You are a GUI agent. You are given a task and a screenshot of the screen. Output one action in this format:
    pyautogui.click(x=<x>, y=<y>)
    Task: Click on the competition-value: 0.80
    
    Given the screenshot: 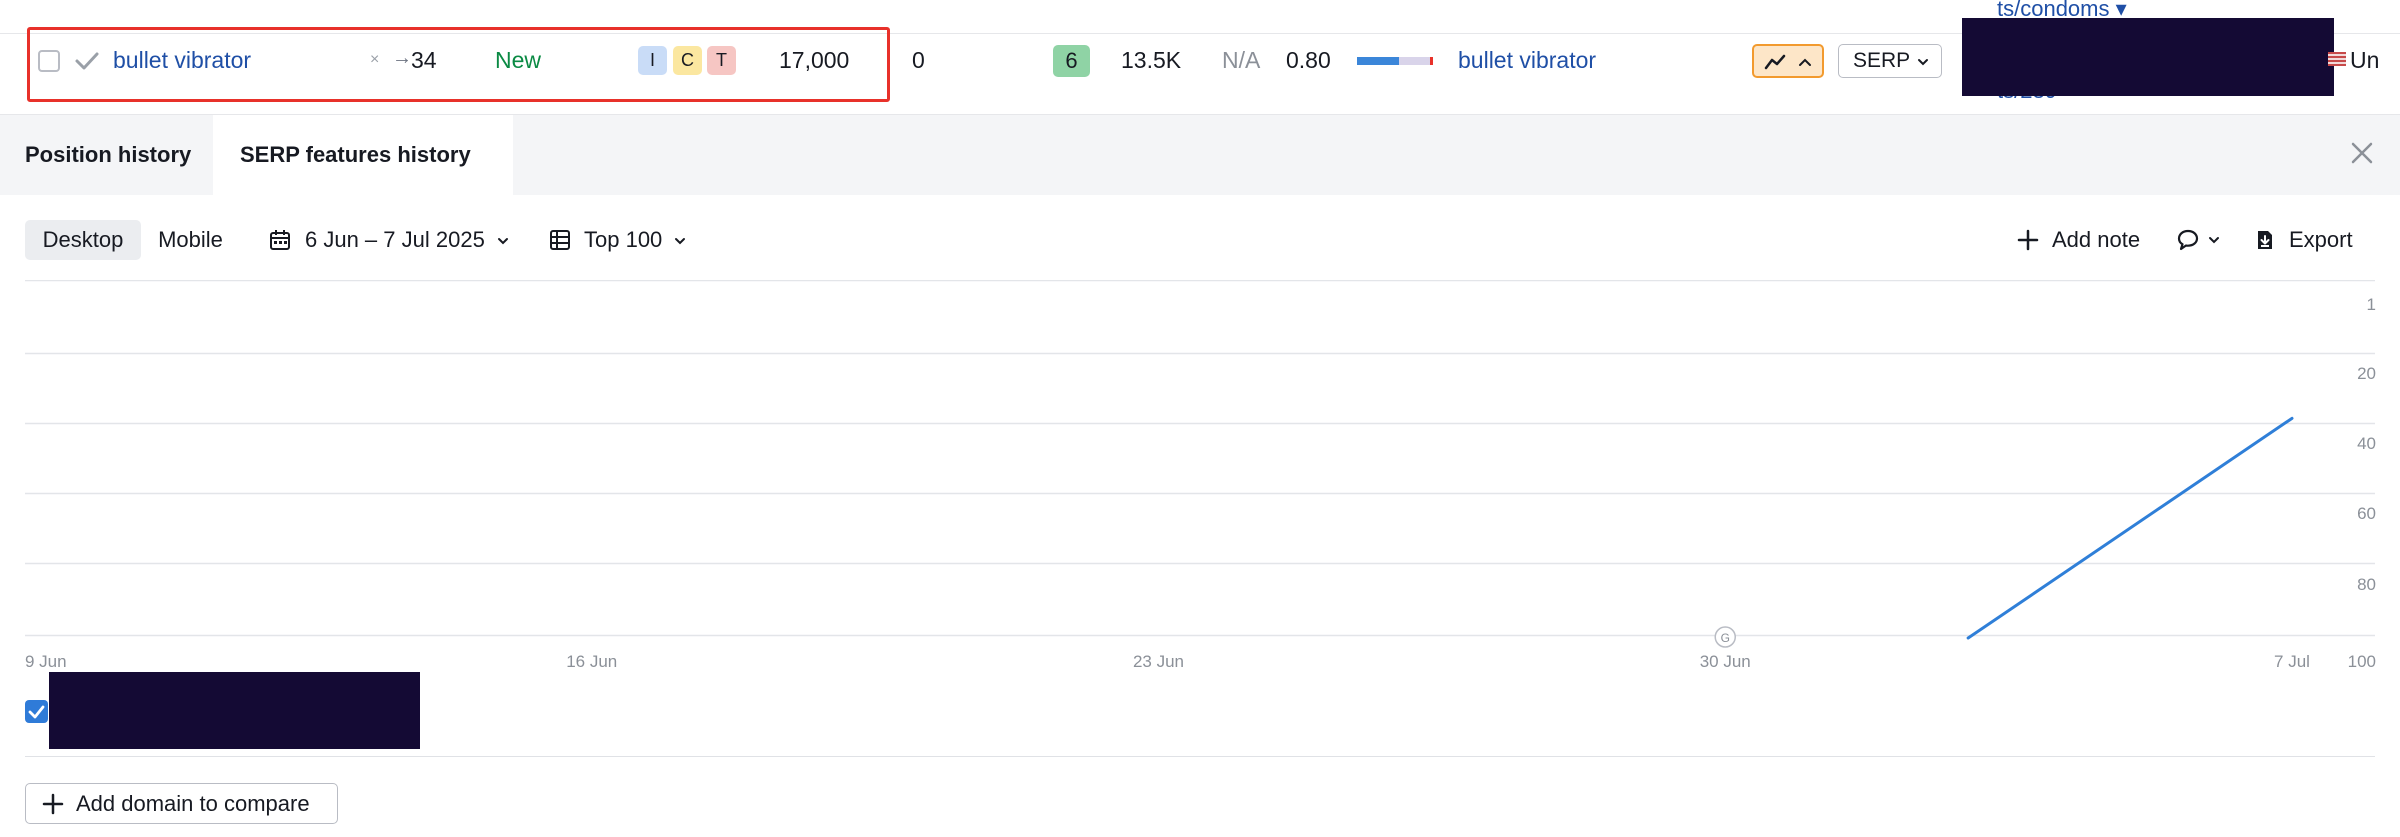 What is the action you would take?
    pyautogui.click(x=1308, y=60)
    